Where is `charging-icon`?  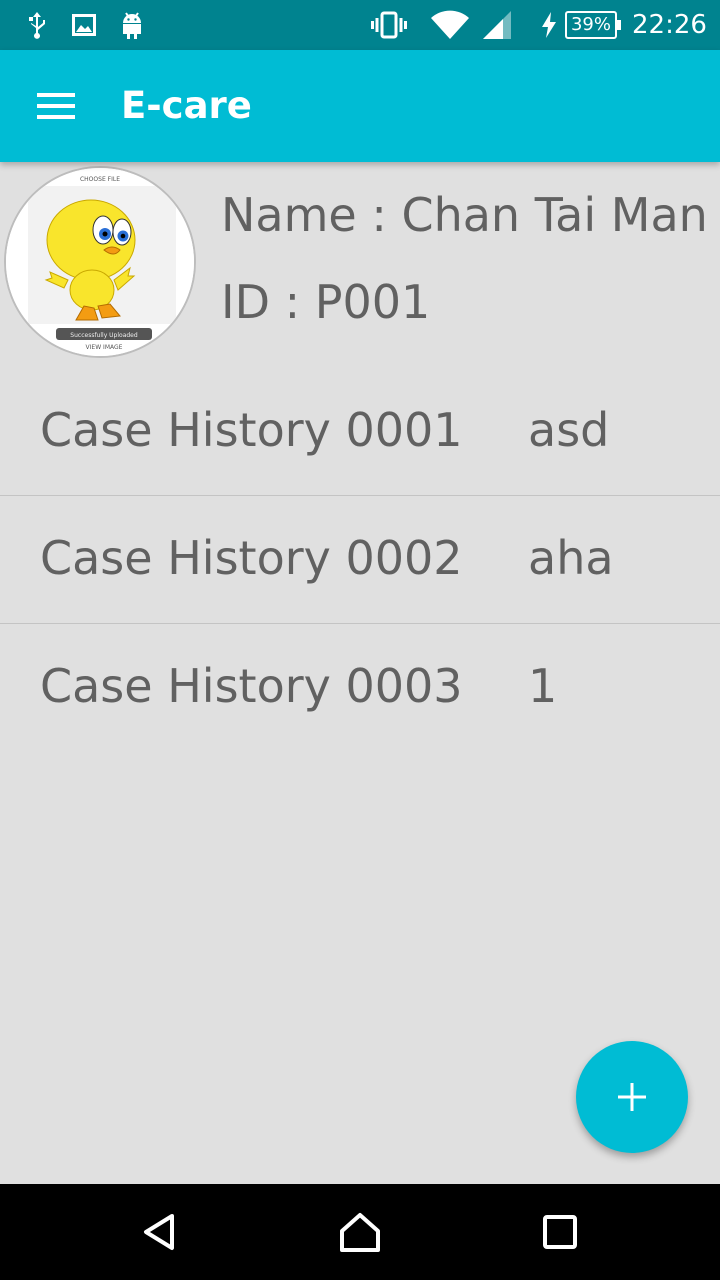
charging-icon is located at coordinates (549, 25).